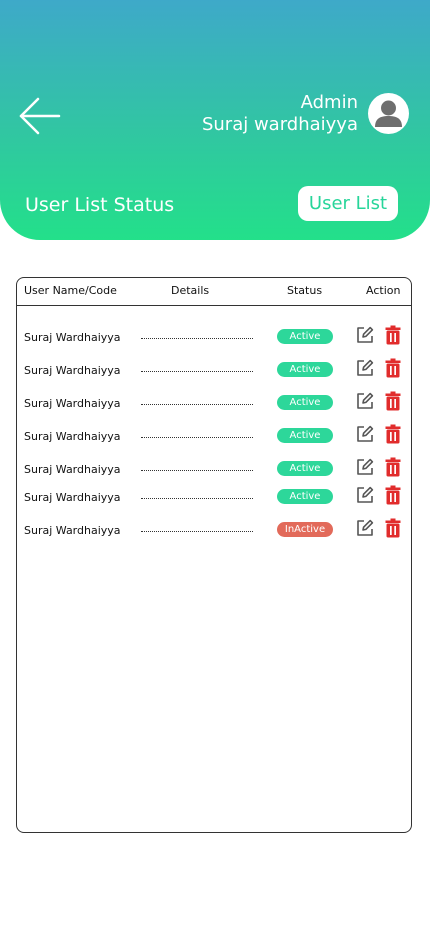  What do you see at coordinates (214, 530) in the screenshot?
I see `table-row: Suraj Wardhaiyya InActive` at bounding box center [214, 530].